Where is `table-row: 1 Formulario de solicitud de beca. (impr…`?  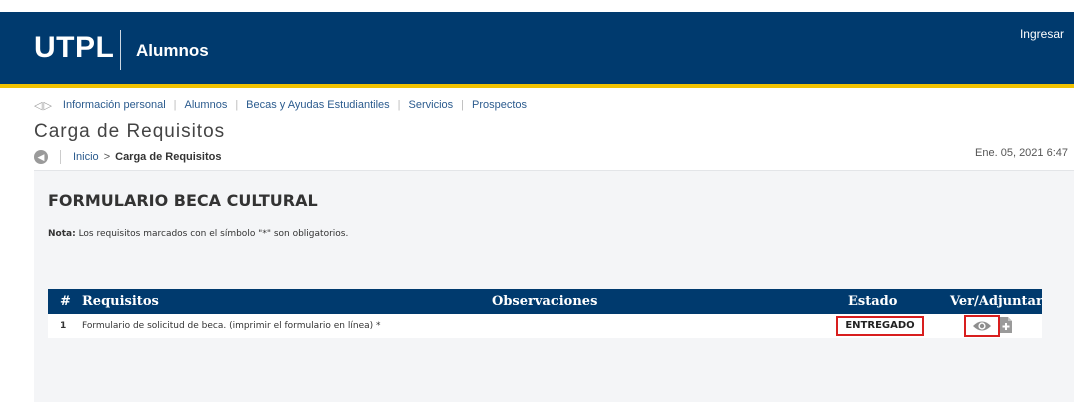
table-row: 1 Formulario de solicitud de beca. (impr… is located at coordinates (545, 326).